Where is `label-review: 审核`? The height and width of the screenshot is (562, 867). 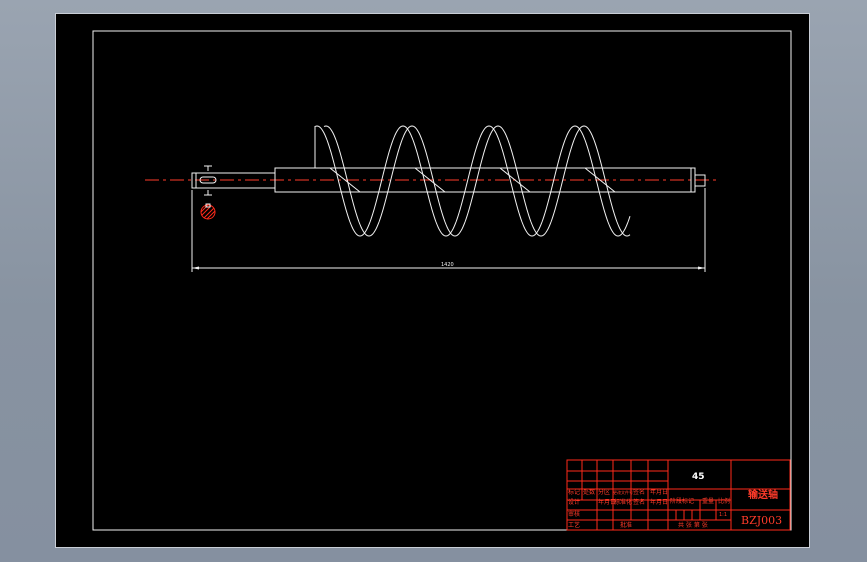
label-review: 审核 is located at coordinates (574, 514).